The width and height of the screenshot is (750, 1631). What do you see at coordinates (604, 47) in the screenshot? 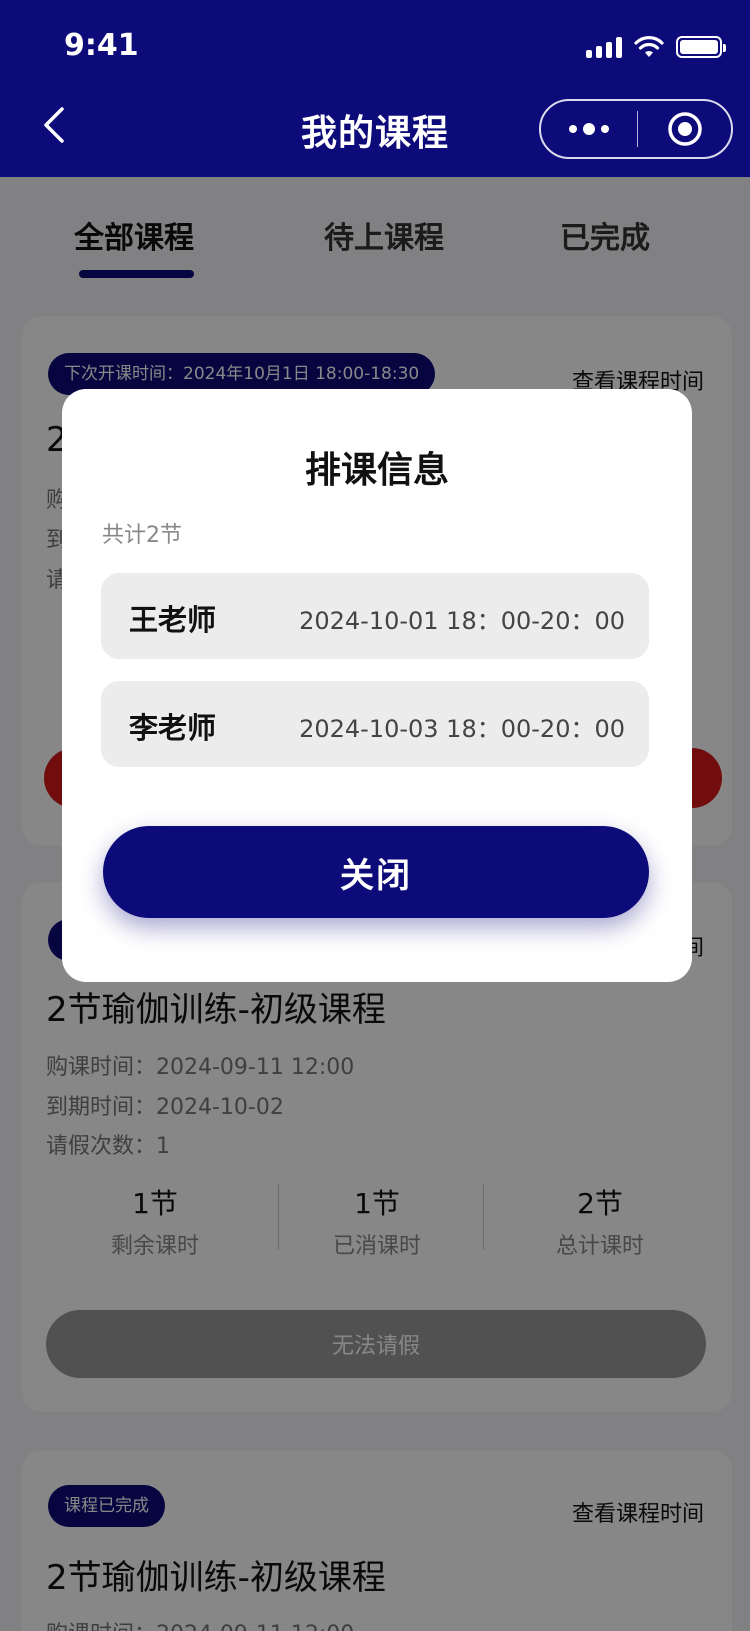
I see `signal-icon` at bounding box center [604, 47].